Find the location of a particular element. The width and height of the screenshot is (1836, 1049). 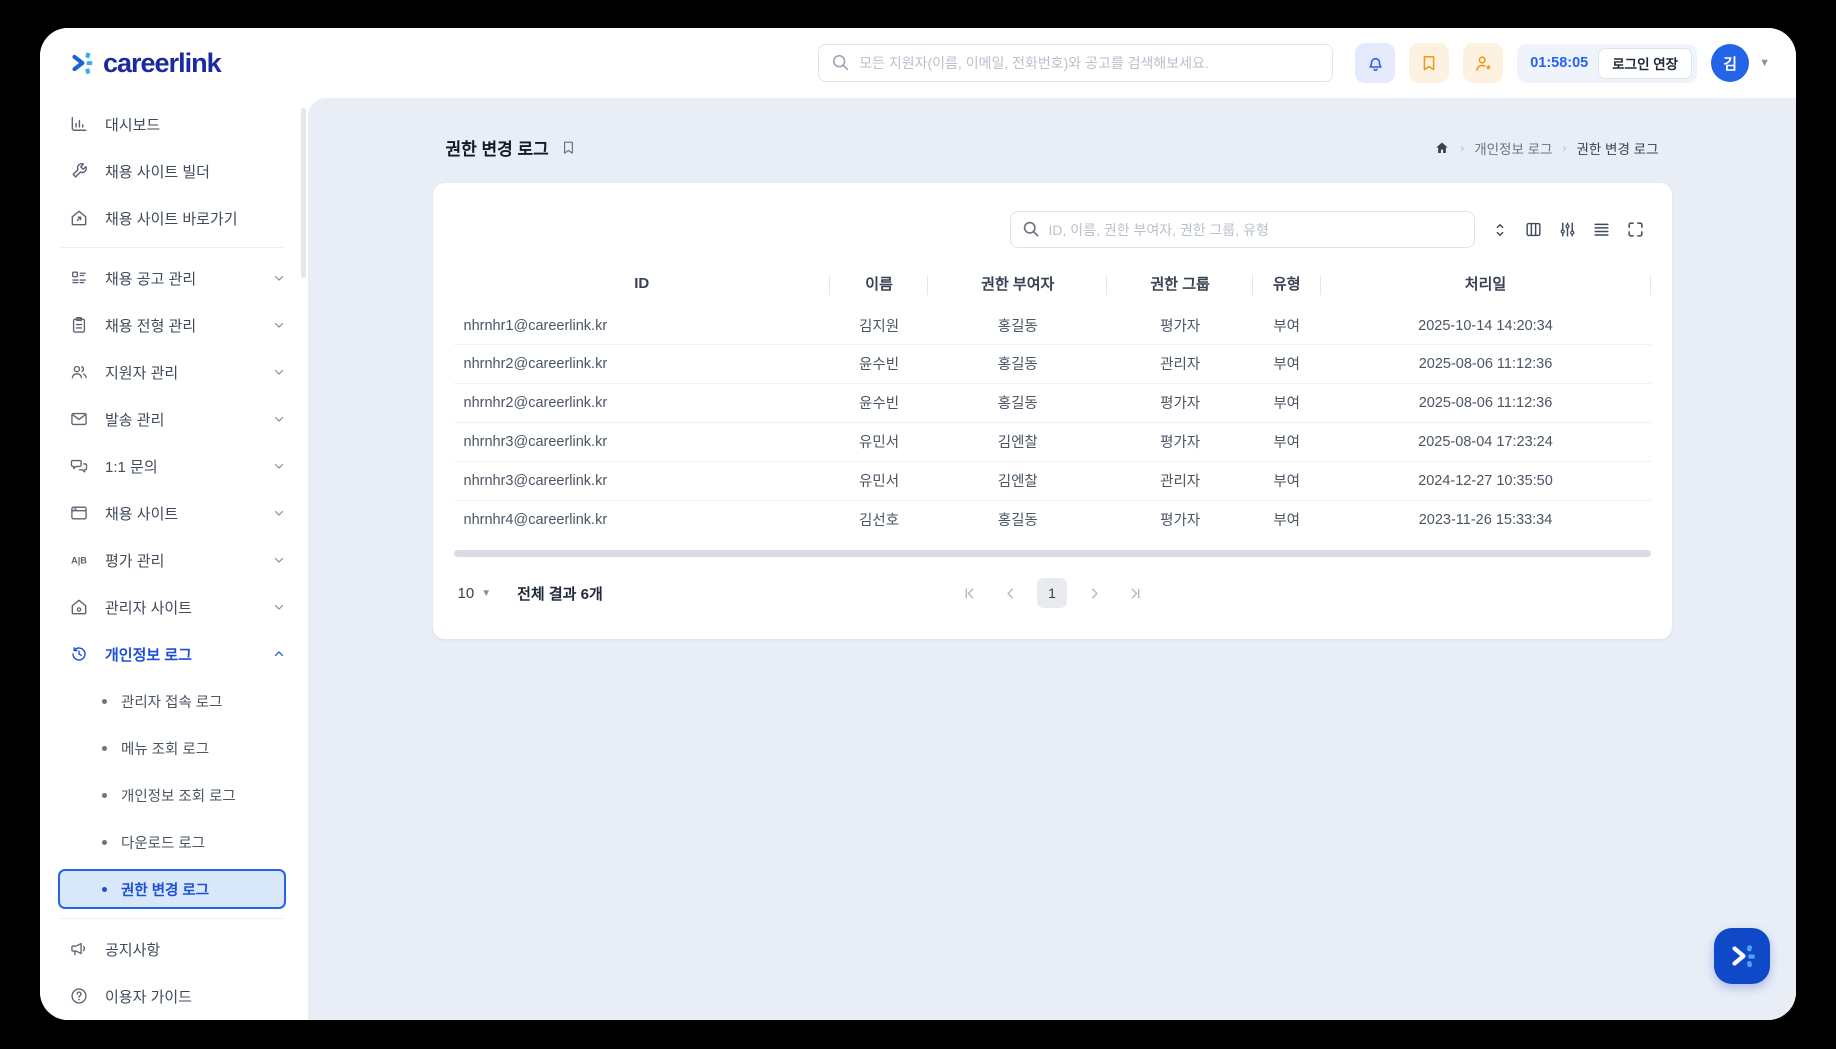

global-search is located at coordinates (1076, 63).